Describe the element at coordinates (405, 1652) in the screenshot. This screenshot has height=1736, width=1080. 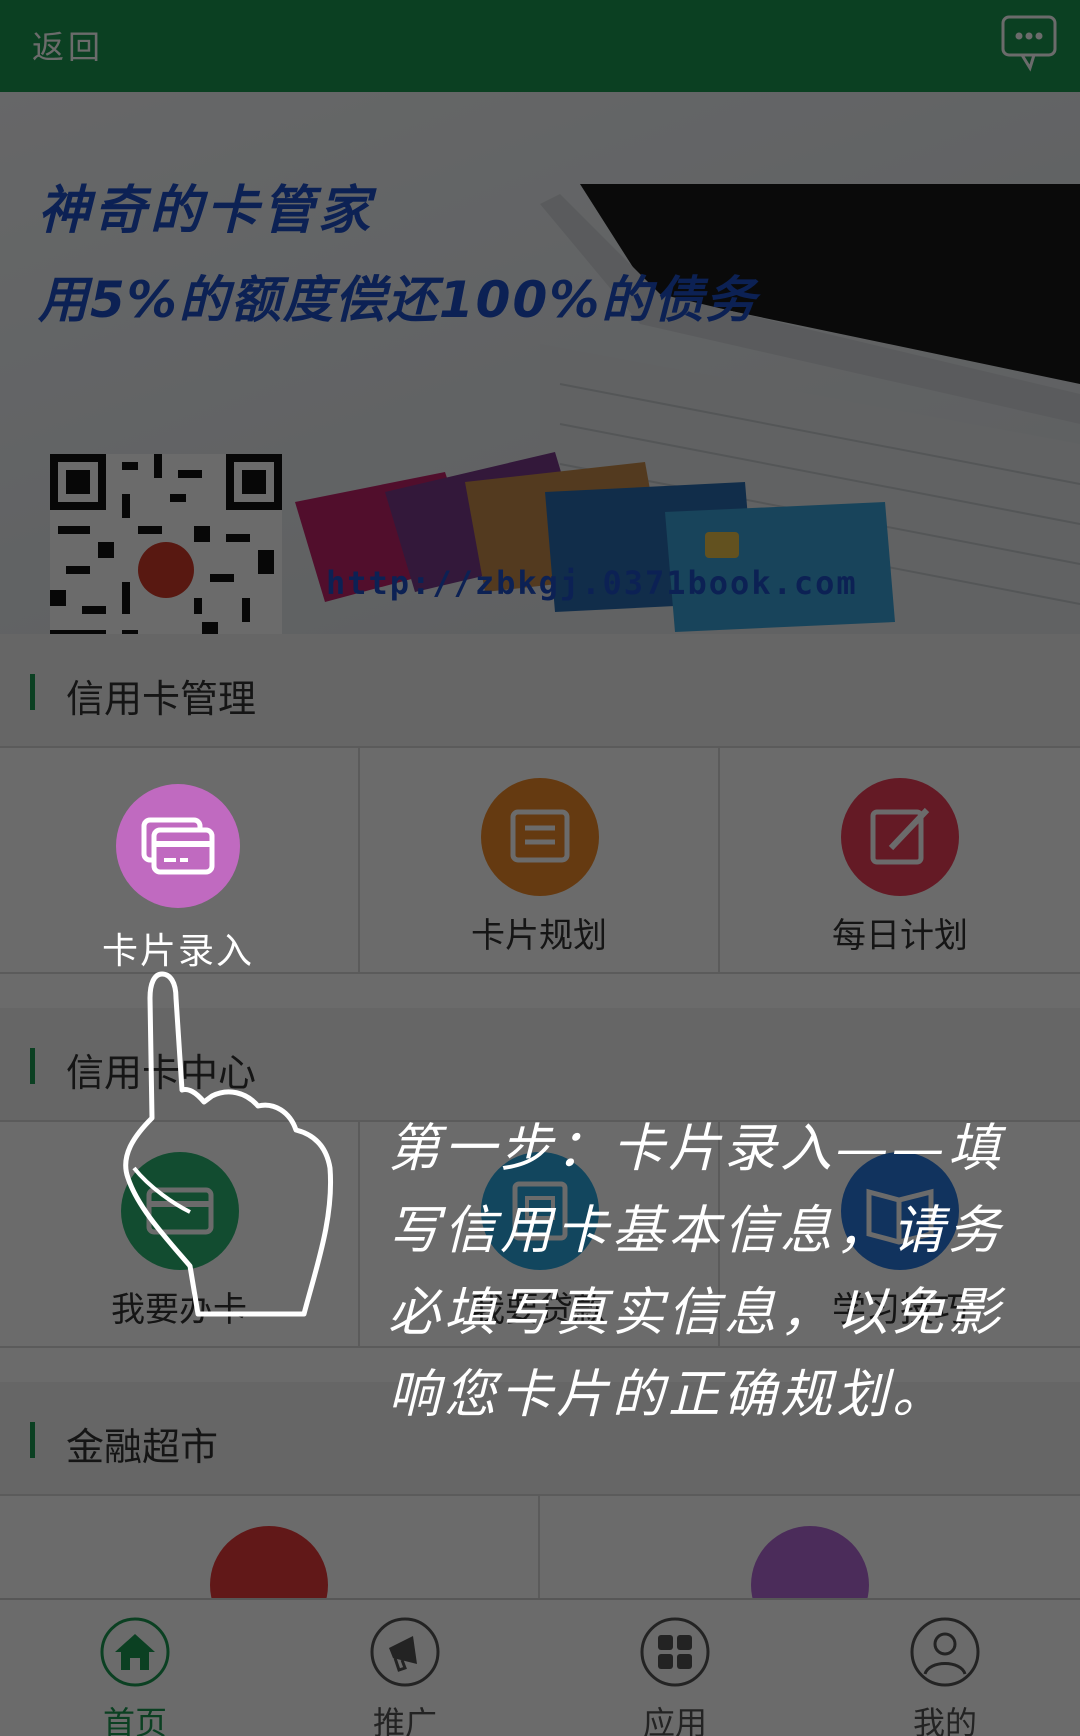
I see `megaphone-icon` at that location.